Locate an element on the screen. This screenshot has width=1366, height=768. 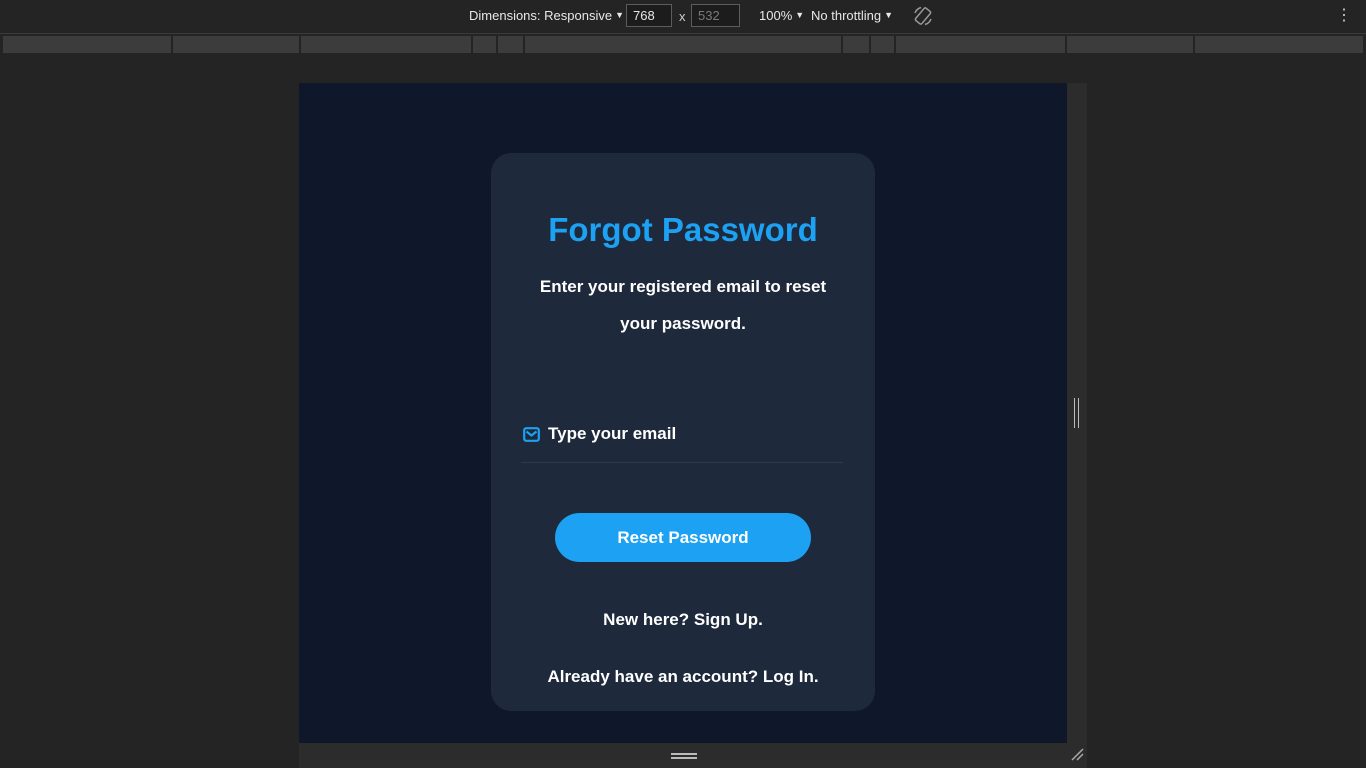
dimensions-label: Dimensions: Responsive is located at coordinates (541, 15).